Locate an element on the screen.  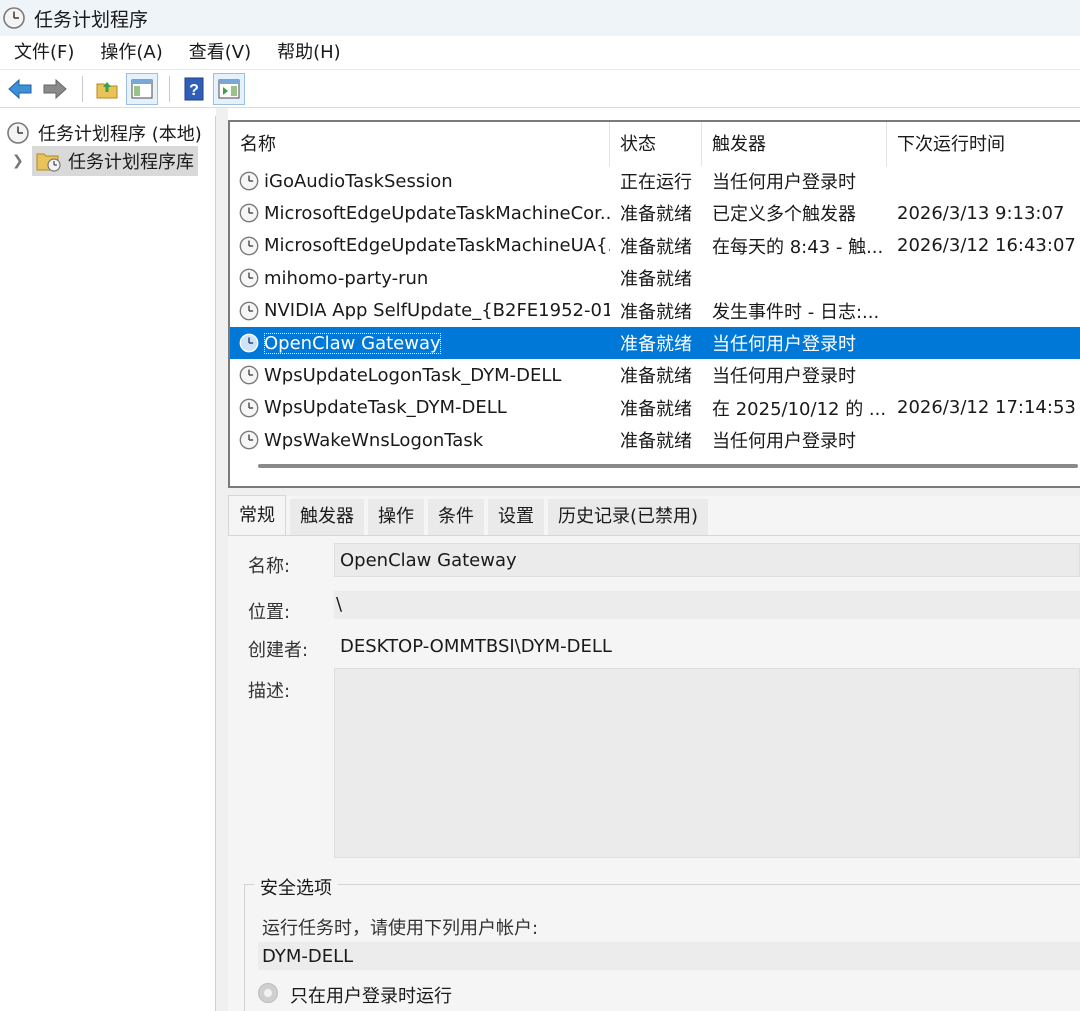
help-button: ? is located at coordinates (194, 89).